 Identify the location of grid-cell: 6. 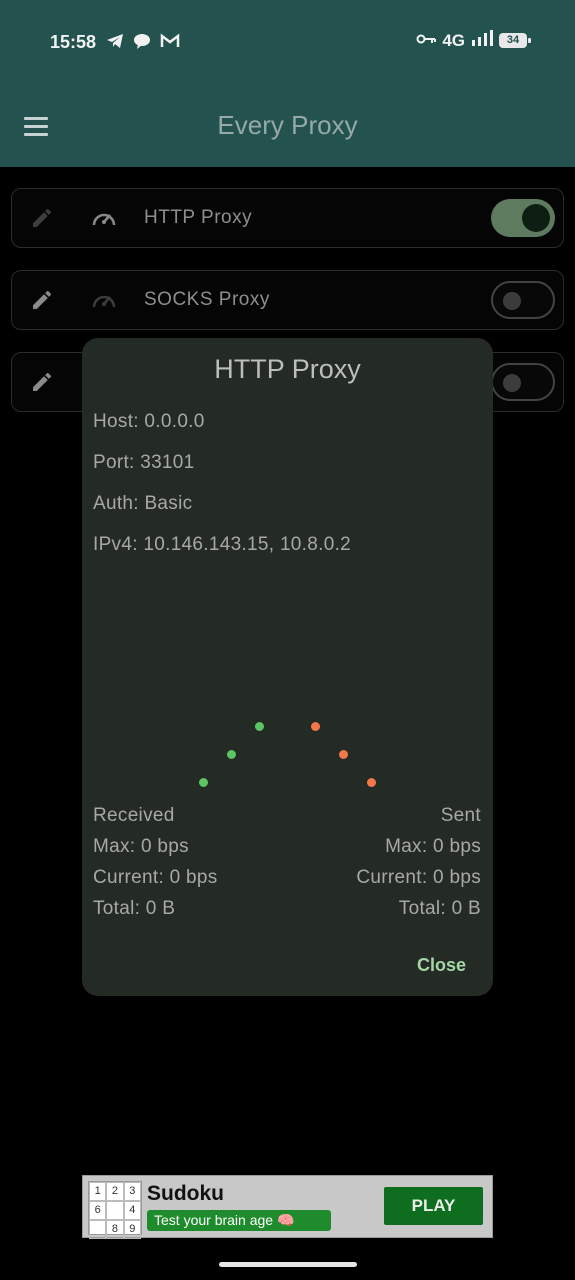
(98, 1210).